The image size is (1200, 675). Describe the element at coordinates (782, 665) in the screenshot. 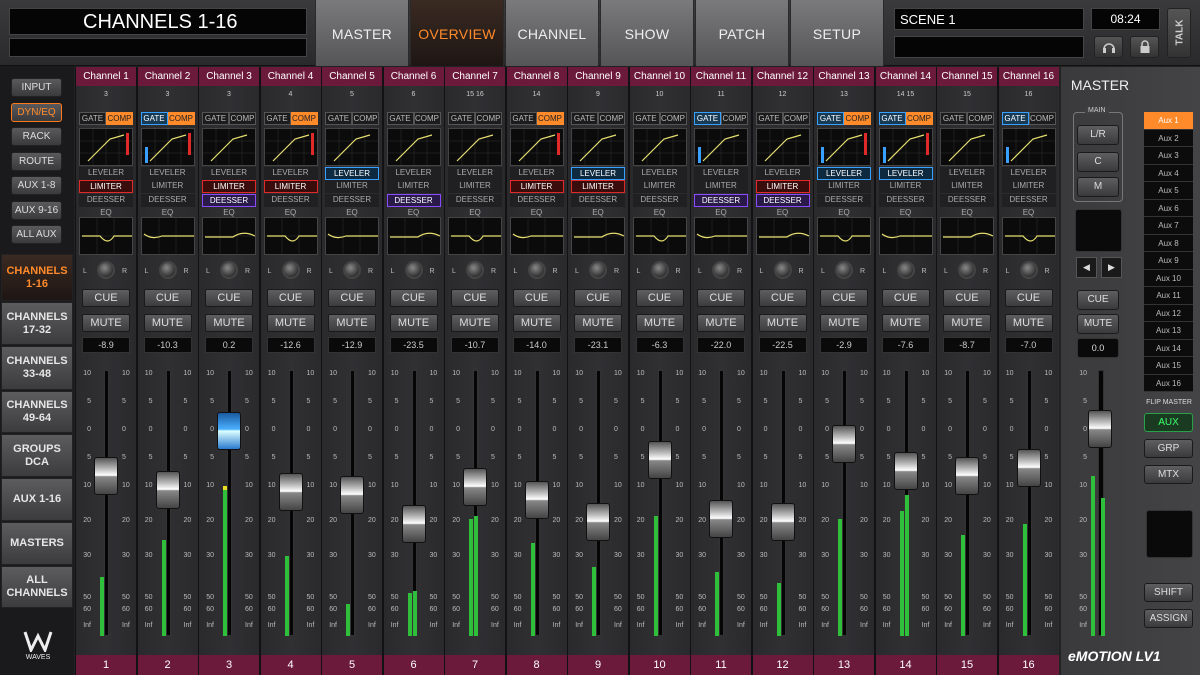

I see `channel-number: 12` at that location.